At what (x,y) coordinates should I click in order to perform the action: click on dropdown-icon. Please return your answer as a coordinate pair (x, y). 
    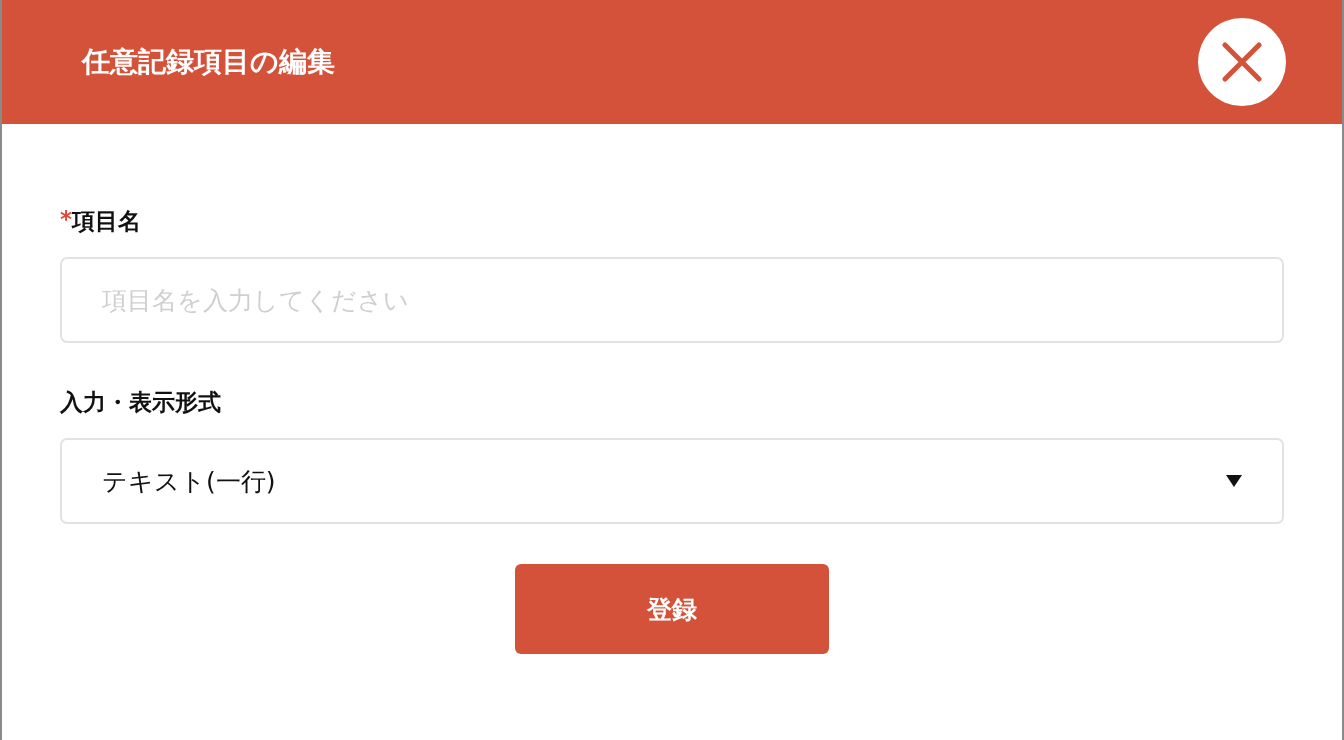
    Looking at the image, I should click on (1234, 481).